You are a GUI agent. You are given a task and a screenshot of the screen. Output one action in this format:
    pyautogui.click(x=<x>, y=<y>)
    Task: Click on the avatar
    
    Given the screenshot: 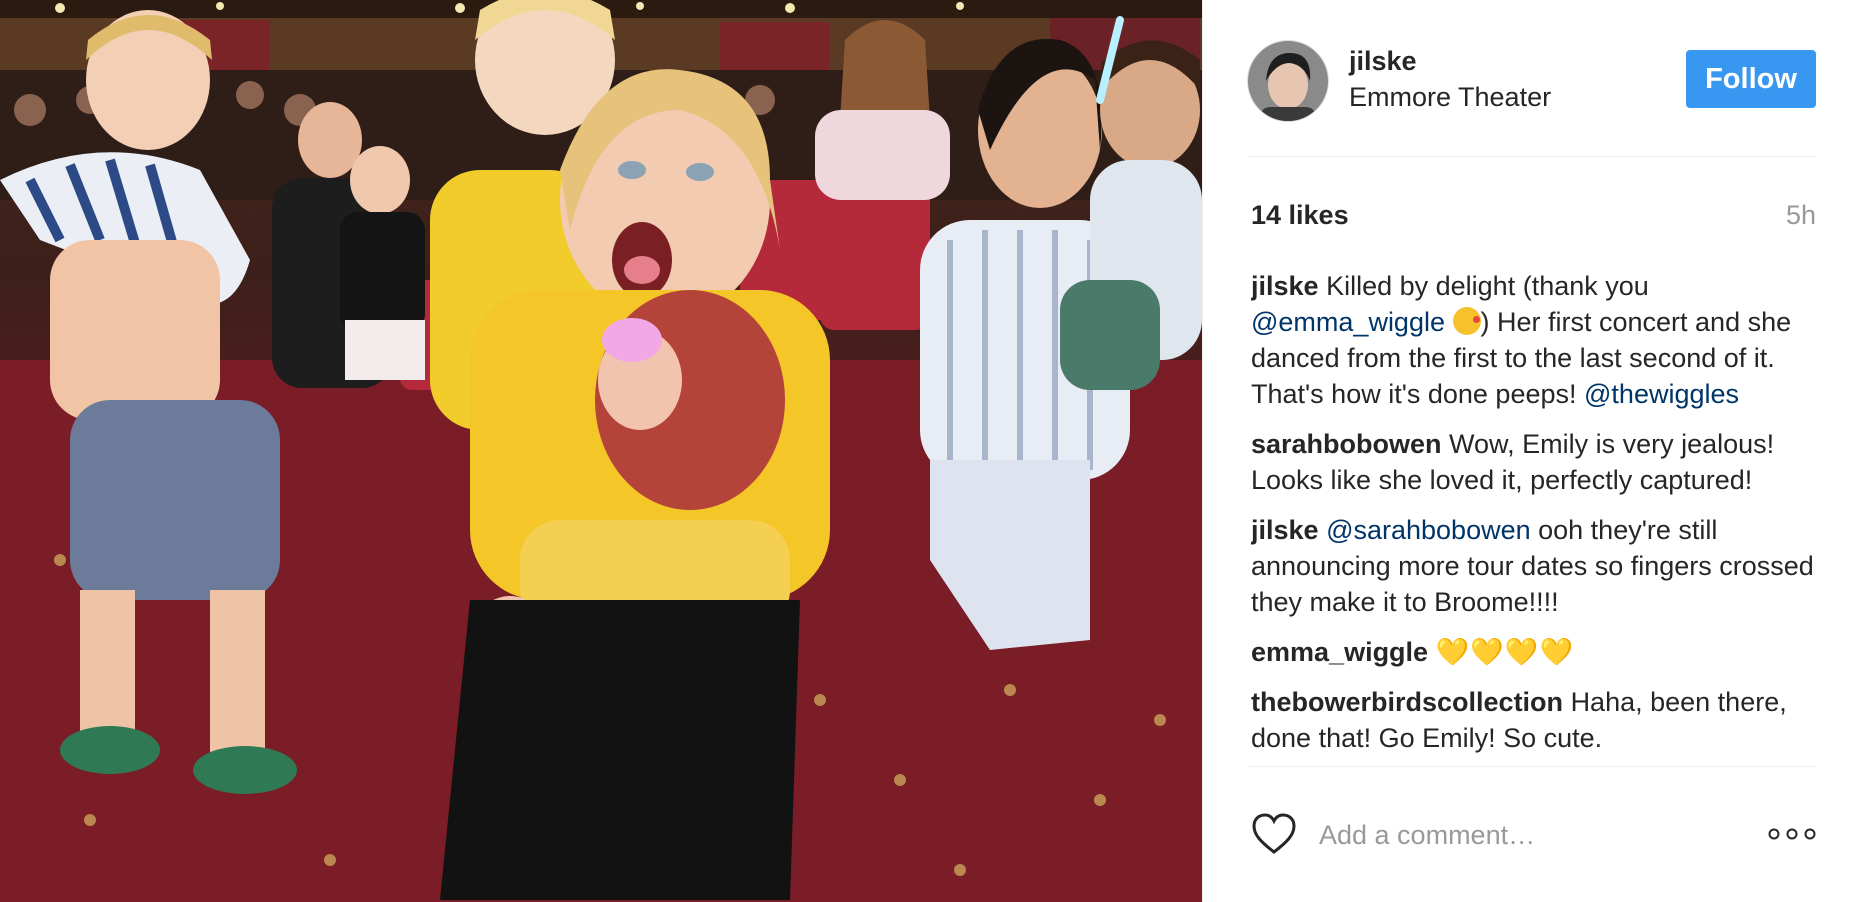 What is the action you would take?
    pyautogui.click(x=1288, y=81)
    